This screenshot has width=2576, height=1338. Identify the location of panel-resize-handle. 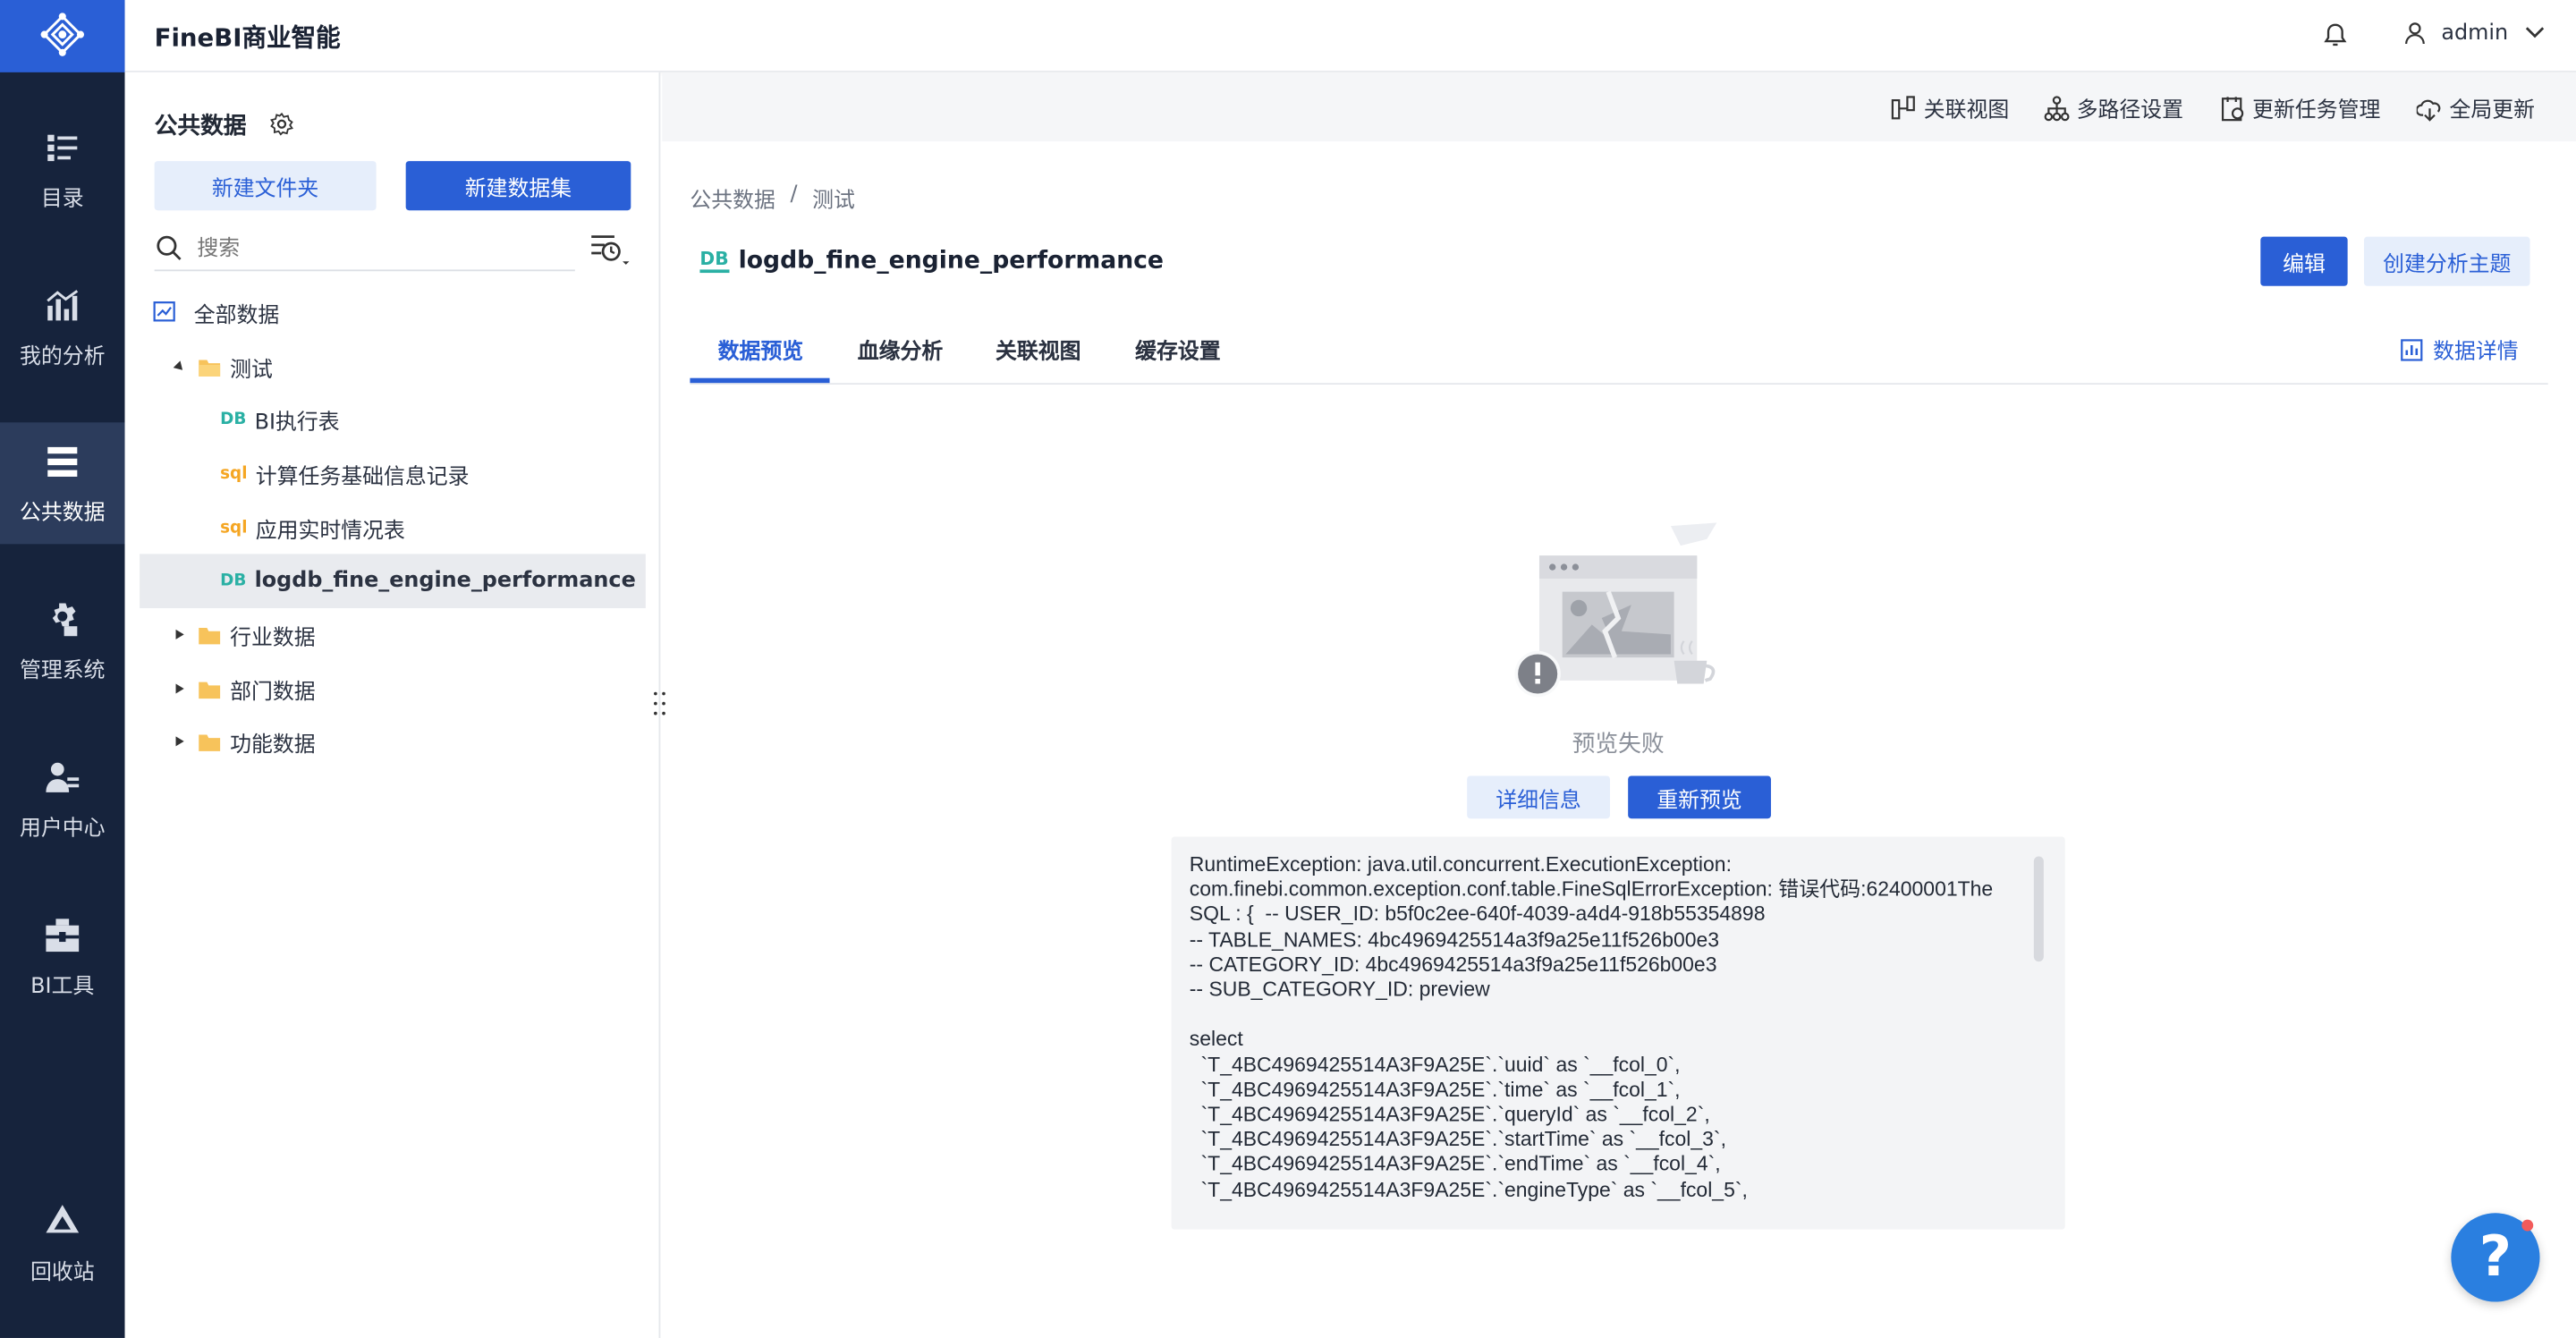
(660, 703).